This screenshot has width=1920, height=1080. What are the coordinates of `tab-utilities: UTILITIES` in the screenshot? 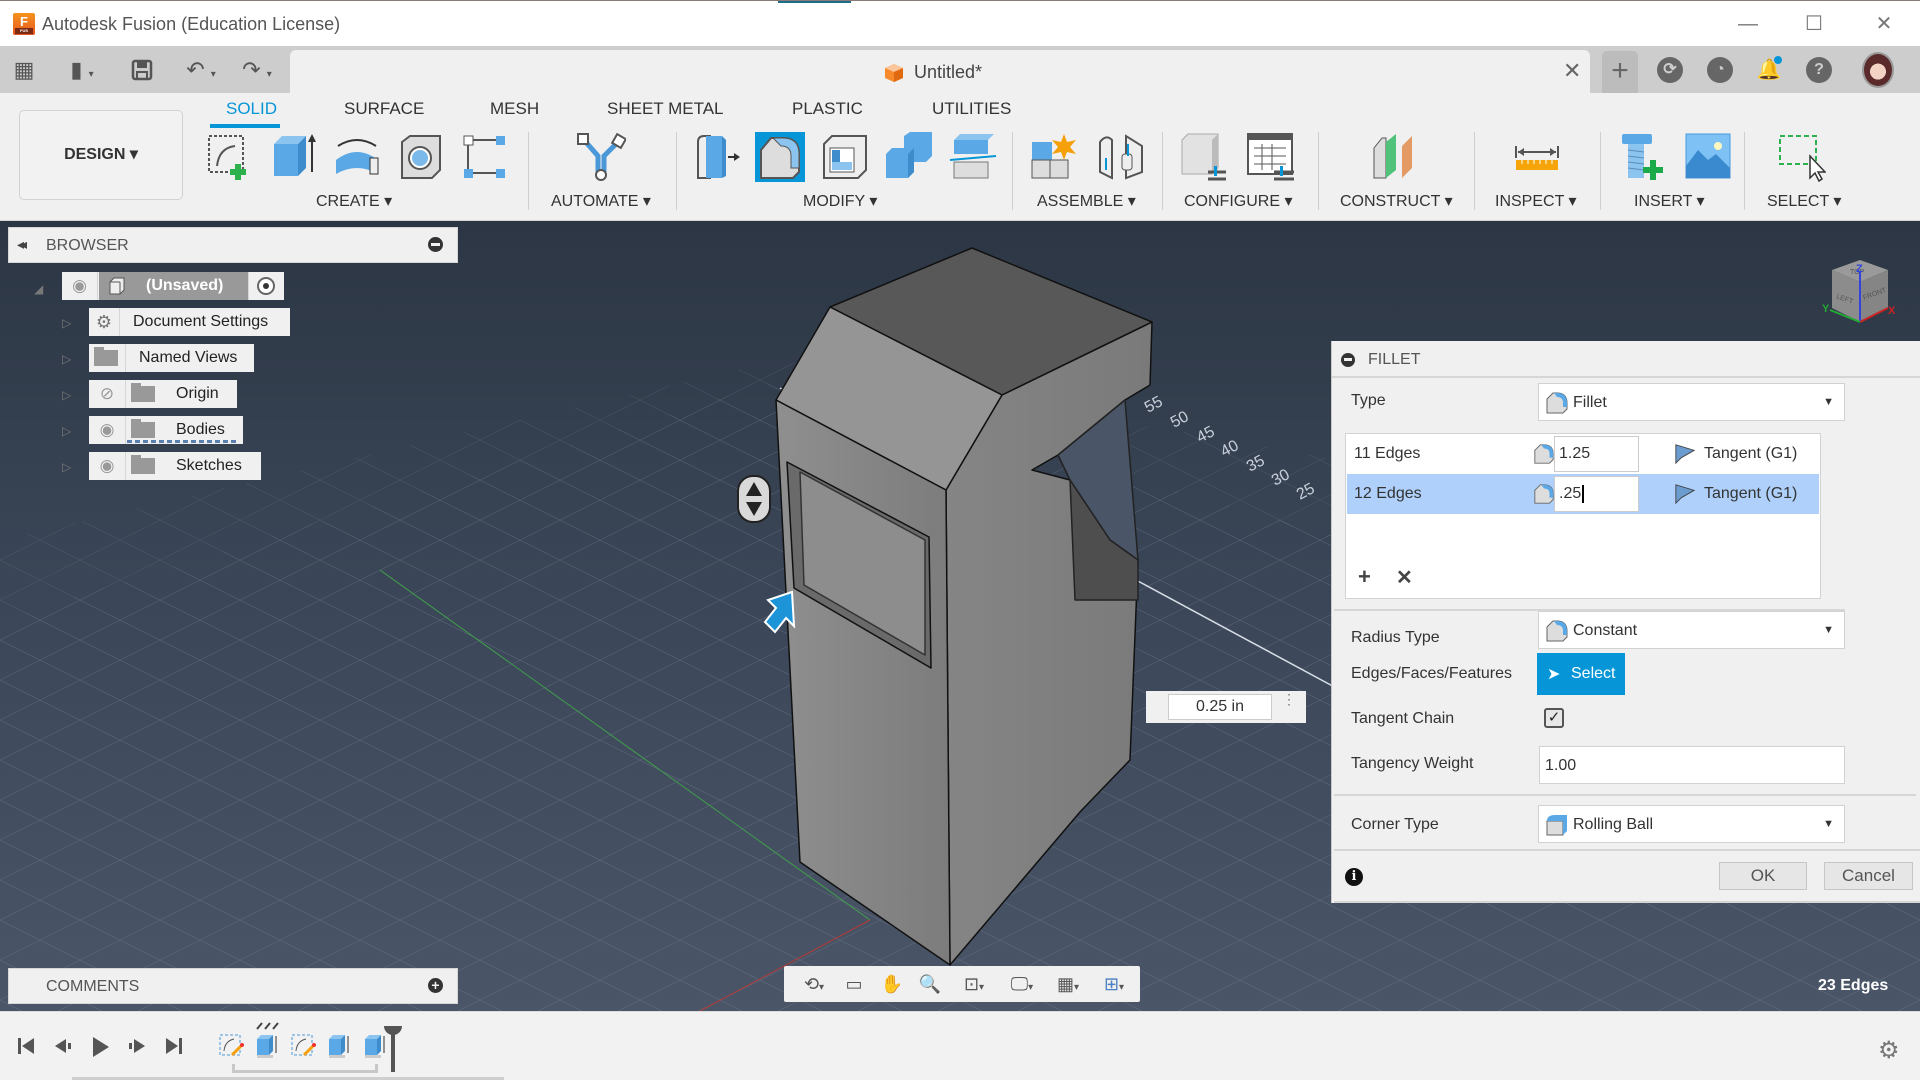 It's located at (971, 109).